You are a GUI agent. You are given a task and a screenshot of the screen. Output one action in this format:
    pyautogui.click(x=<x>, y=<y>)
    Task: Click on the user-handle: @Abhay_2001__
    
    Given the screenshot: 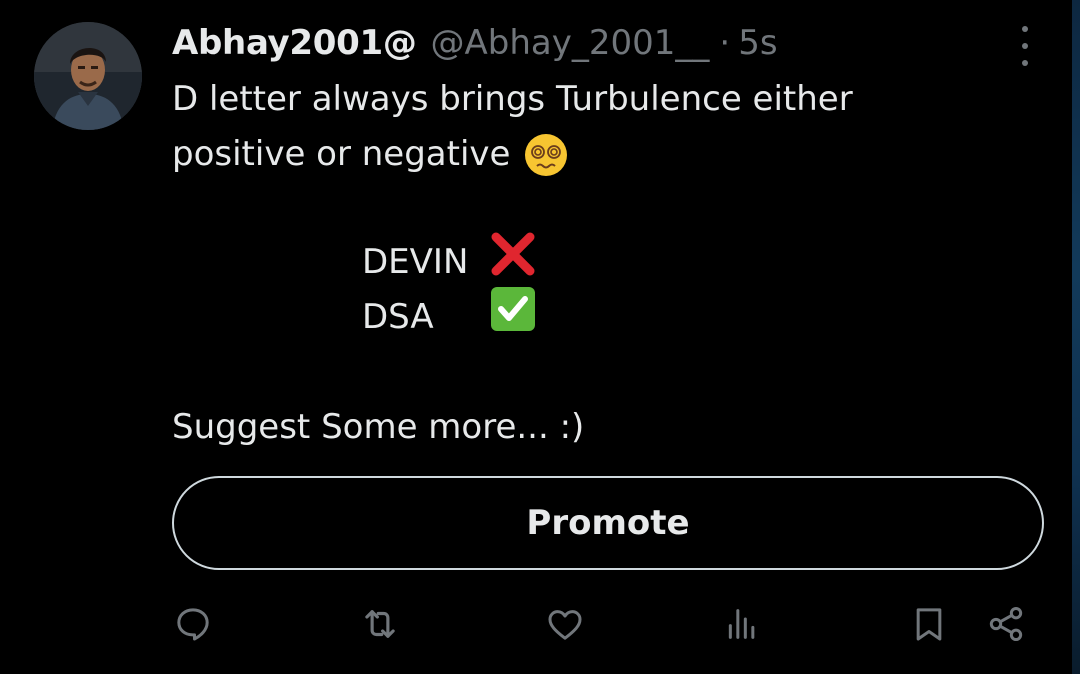 What is the action you would take?
    pyautogui.click(x=570, y=43)
    